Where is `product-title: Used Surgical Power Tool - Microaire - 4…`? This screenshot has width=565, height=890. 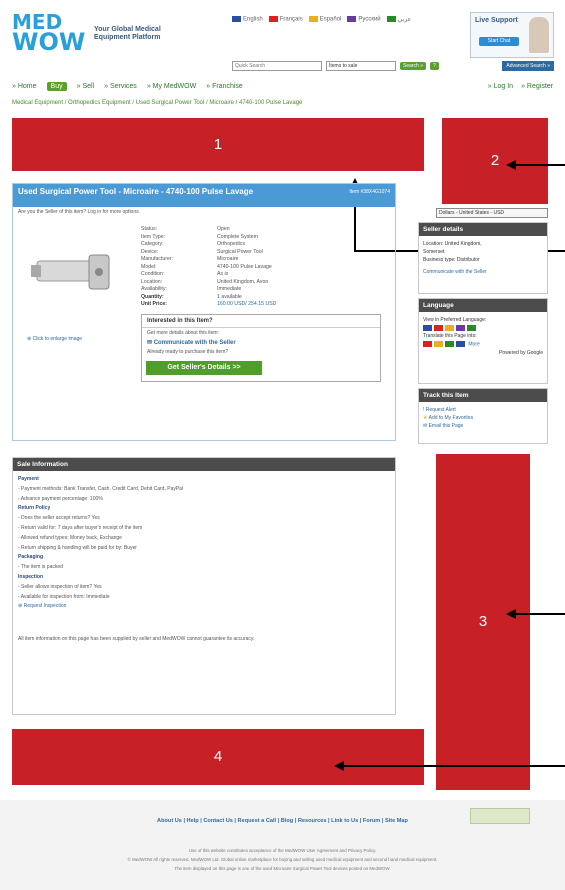
product-title: Used Surgical Power Tool - Microaire - 4… is located at coordinates (136, 191).